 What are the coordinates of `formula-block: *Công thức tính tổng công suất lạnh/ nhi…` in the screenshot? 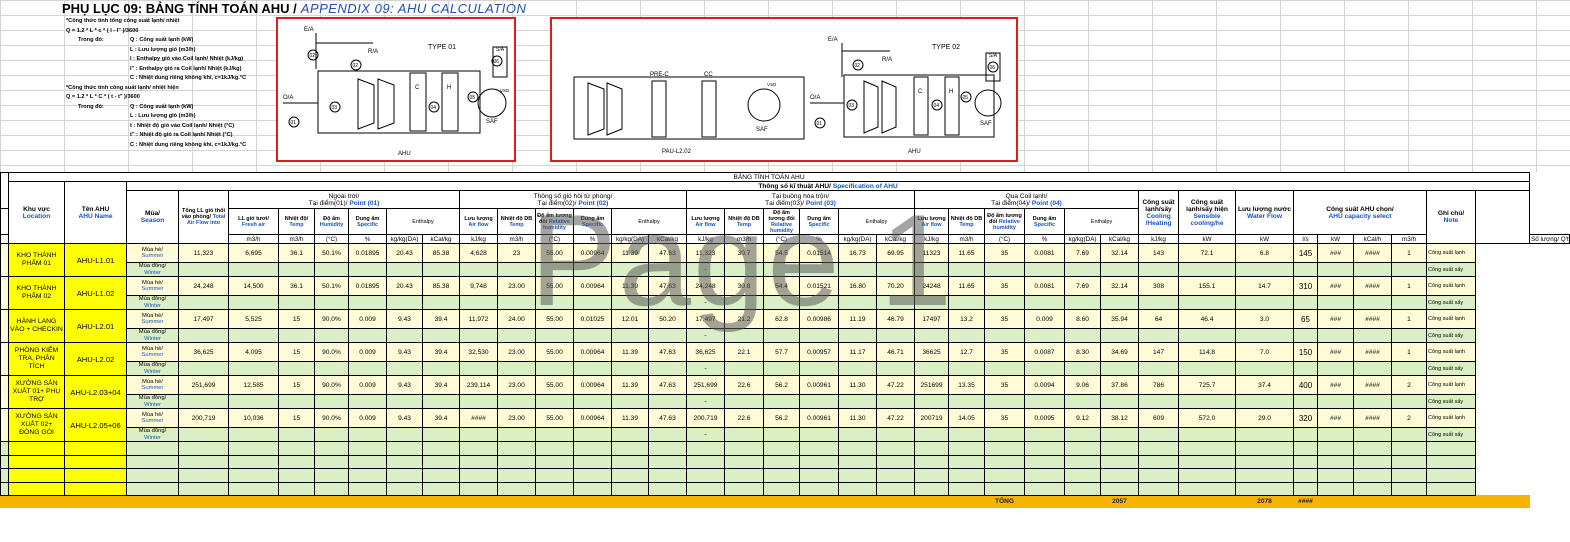 It's located at (173, 83).